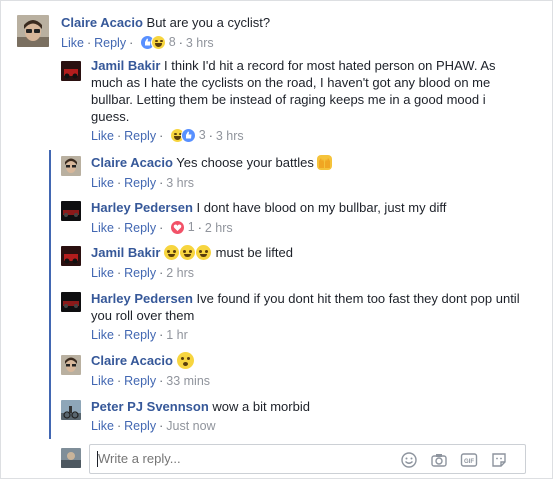 The width and height of the screenshot is (553, 479). I want to click on emoji-icon, so click(409, 460).